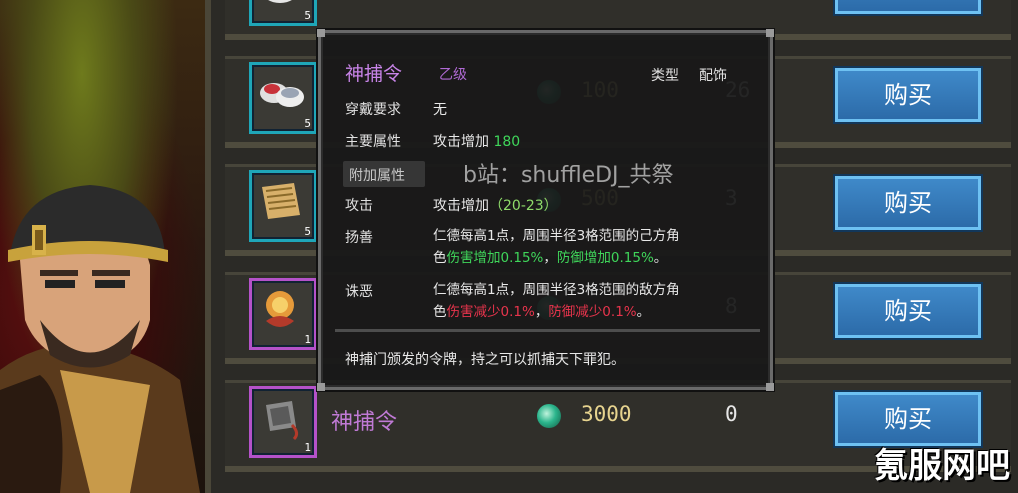 This screenshot has width=1018, height=493. What do you see at coordinates (440, 110) in the screenshot?
I see `requirement-value: 无` at bounding box center [440, 110].